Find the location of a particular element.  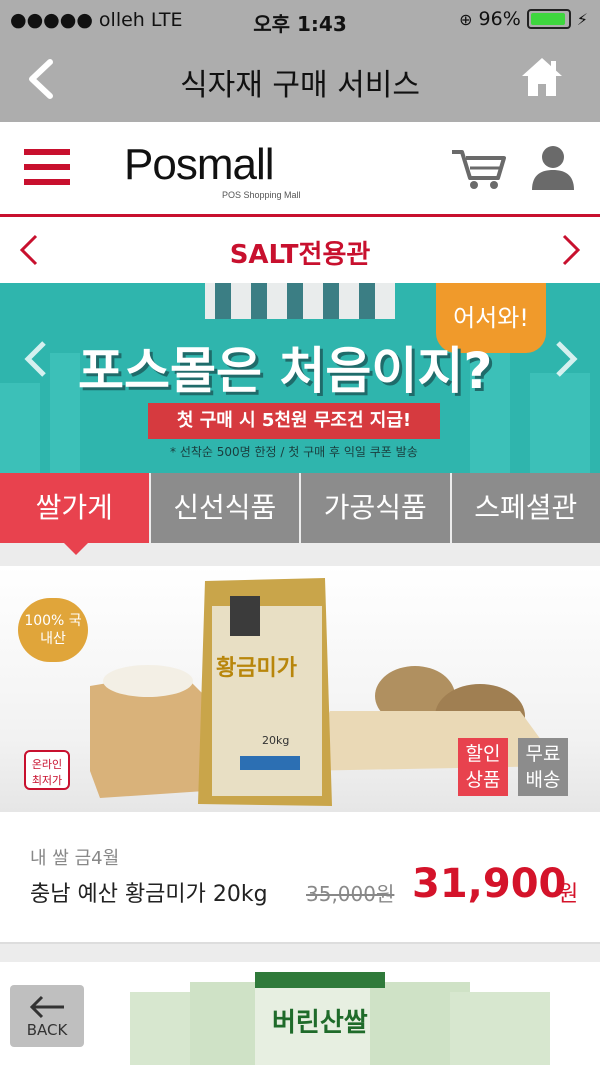

back-label: BACK is located at coordinates (47, 1030).